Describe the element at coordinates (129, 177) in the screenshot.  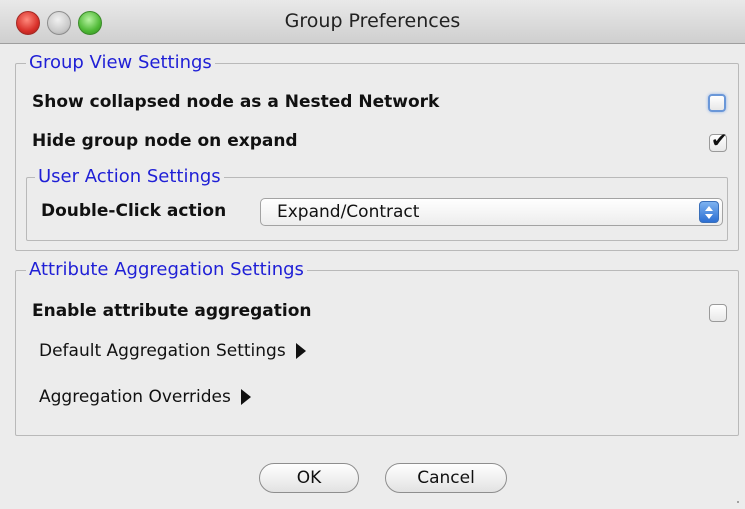
I see `user-action-settings-legend: User Action Settings` at that location.